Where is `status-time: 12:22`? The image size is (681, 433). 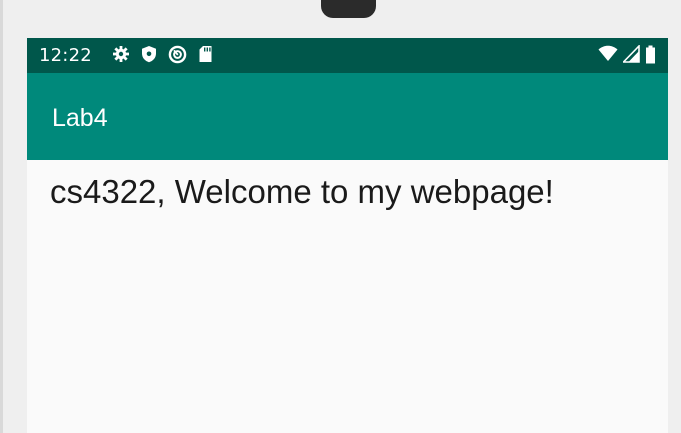
status-time: 12:22 is located at coordinates (65, 55).